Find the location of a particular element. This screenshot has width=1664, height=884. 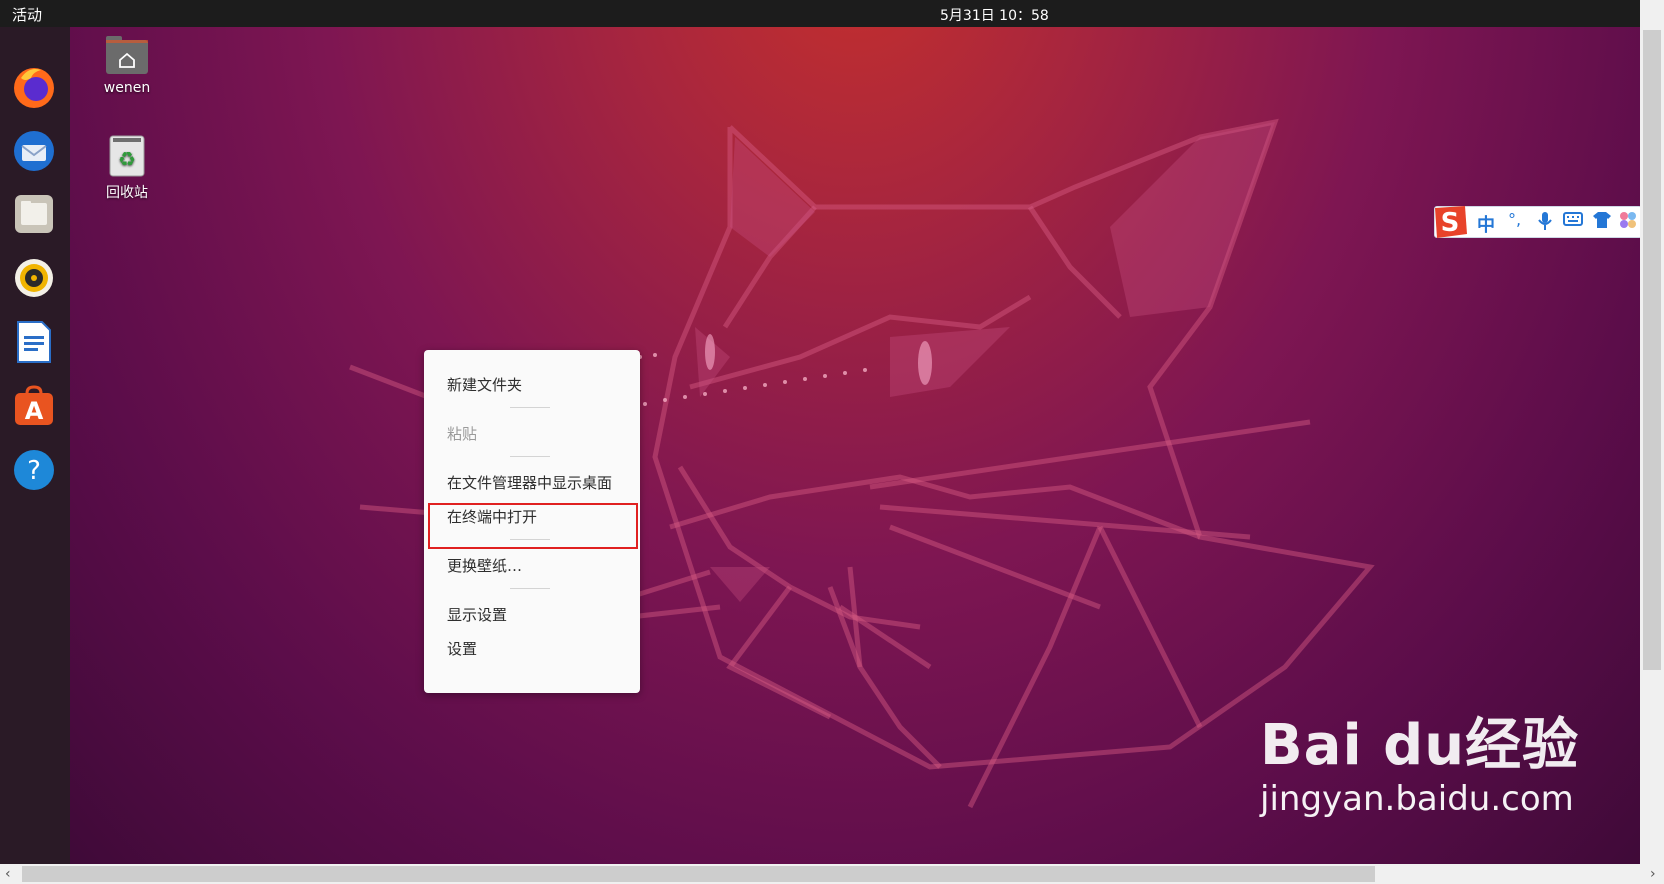

libreoffice-writer-icon is located at coordinates (34, 342).